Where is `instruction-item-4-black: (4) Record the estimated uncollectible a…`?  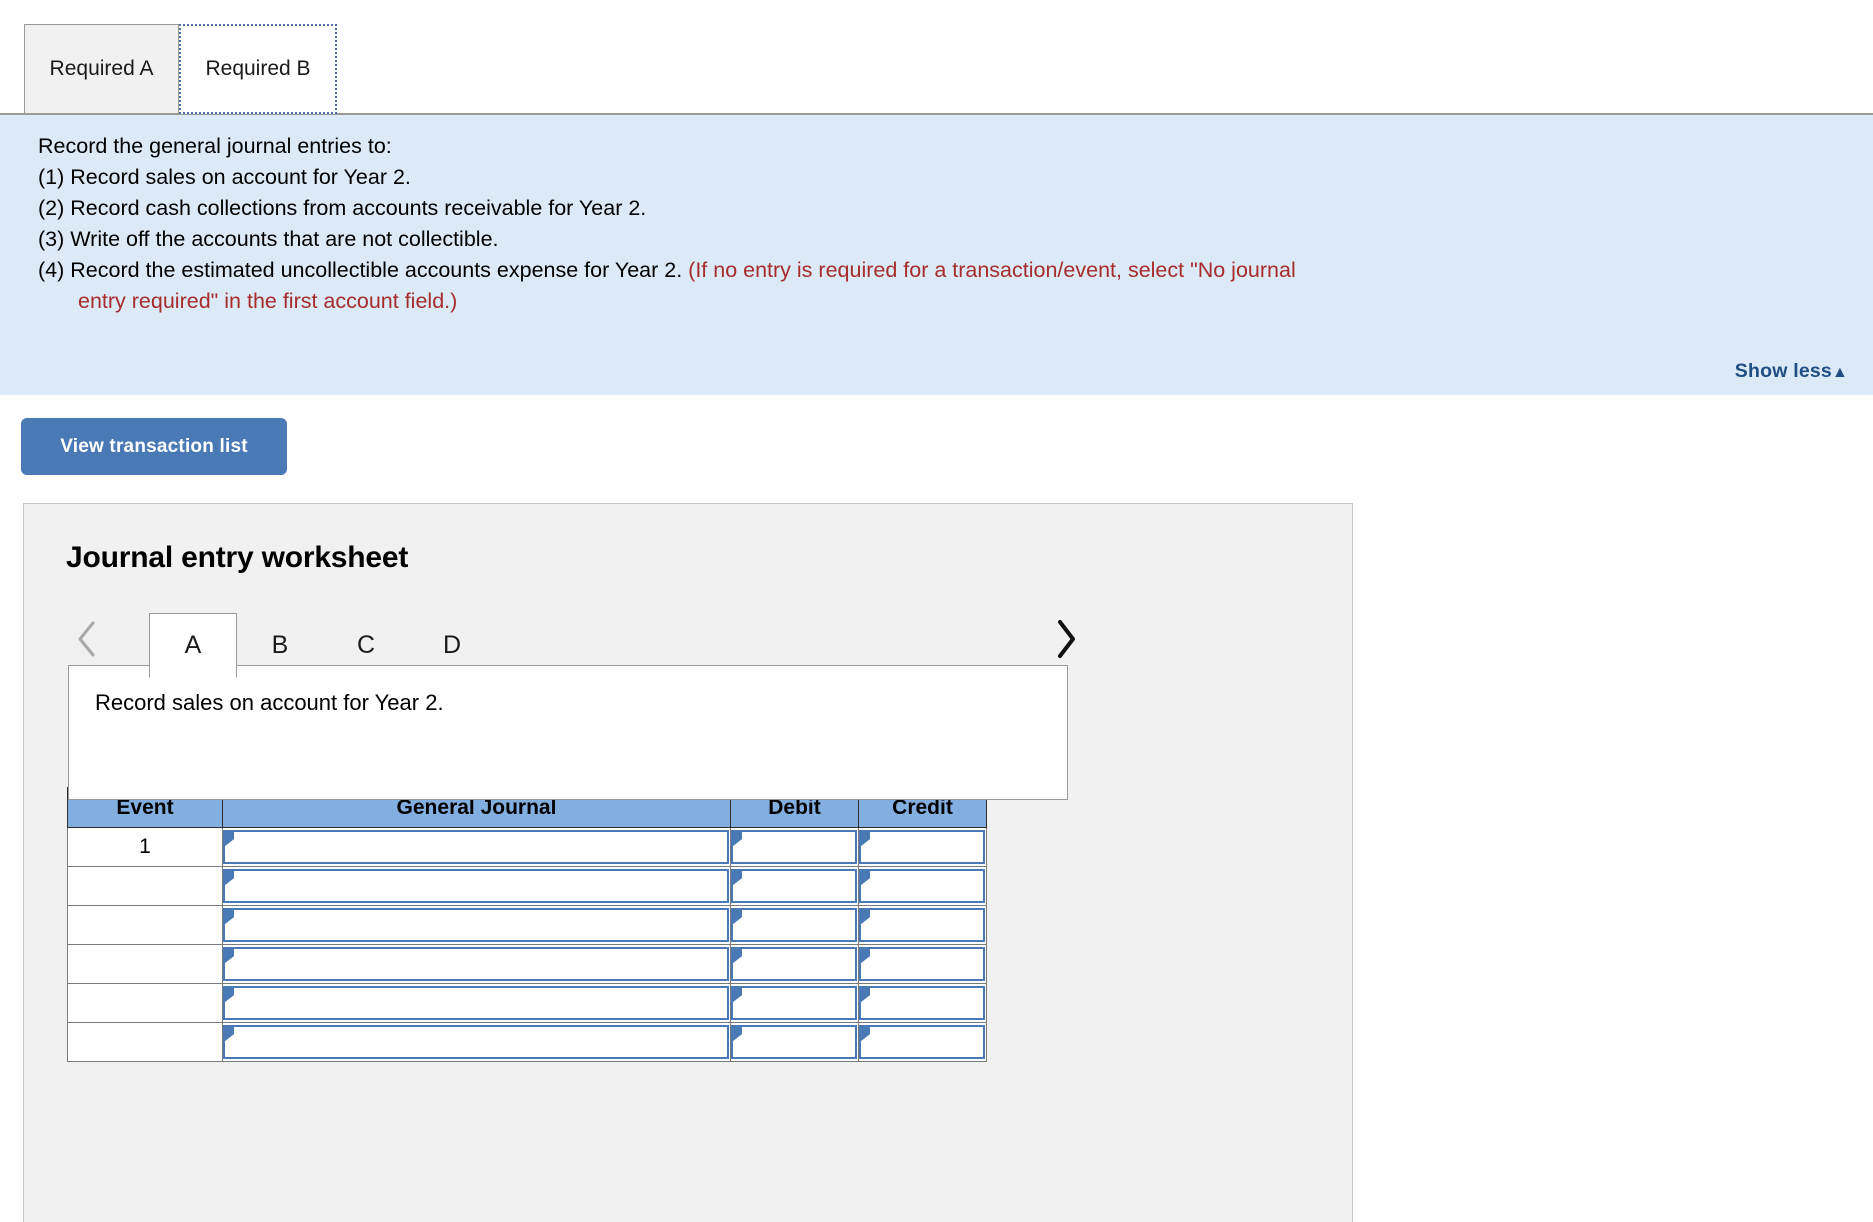 instruction-item-4-black: (4) Record the estimated uncollectible a… is located at coordinates (360, 270).